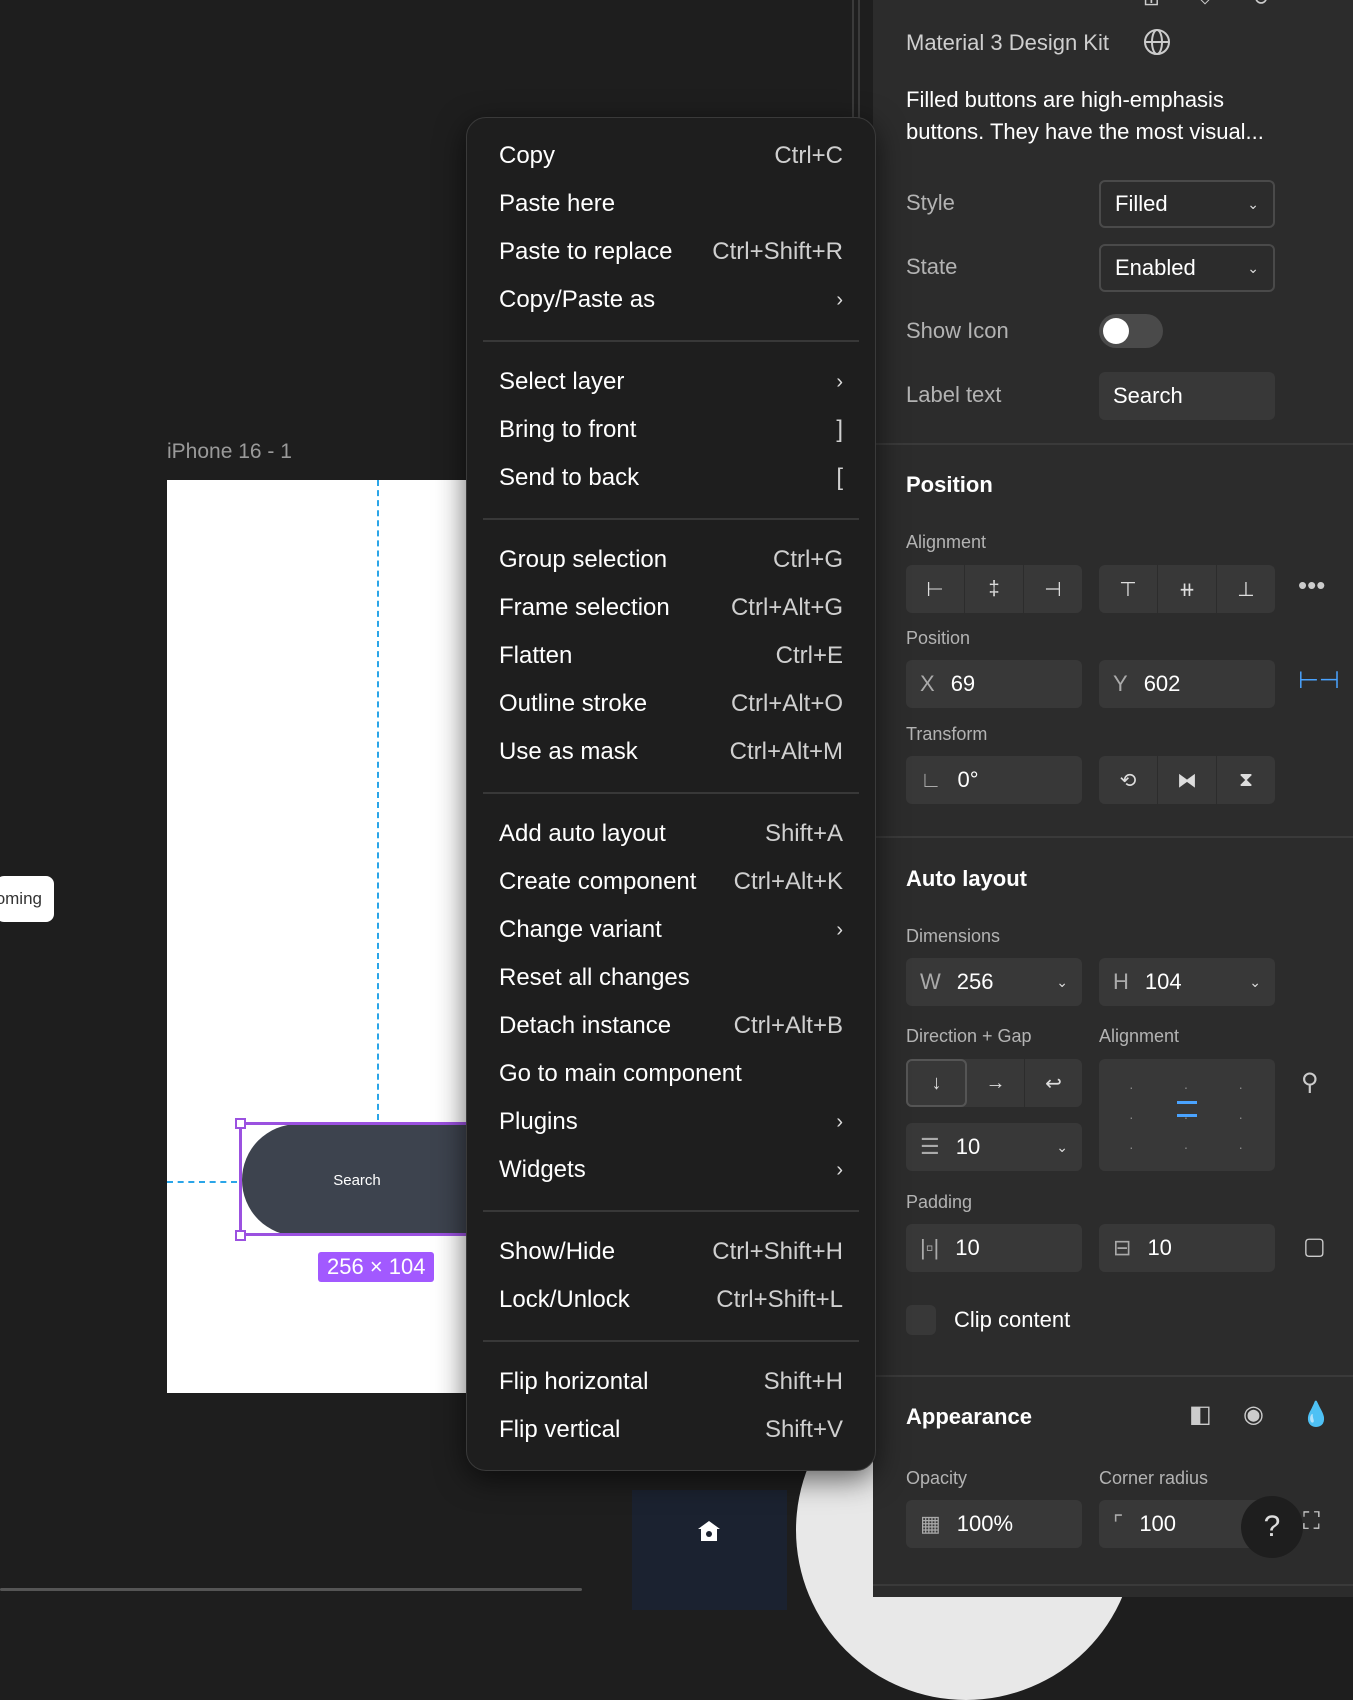  Describe the element at coordinates (1151, 5) in the screenshot. I see `component-icon: ⊞` at that location.